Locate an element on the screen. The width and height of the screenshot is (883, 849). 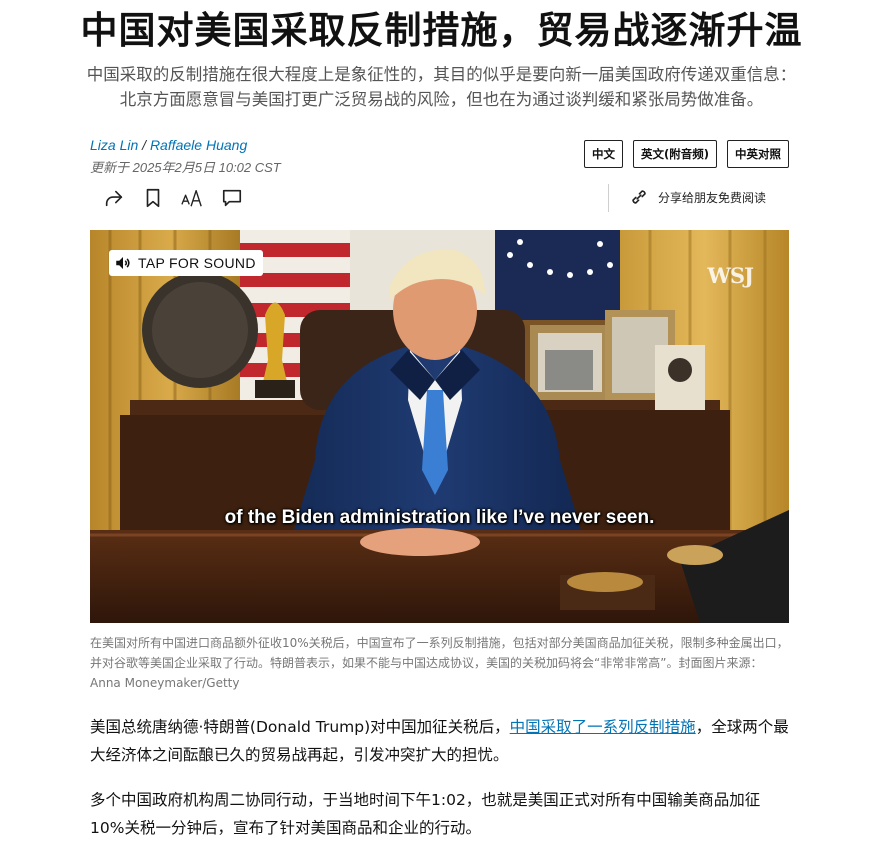
language-switcher: 中文 英文(附音频) 中英对照 is located at coordinates (686, 154).